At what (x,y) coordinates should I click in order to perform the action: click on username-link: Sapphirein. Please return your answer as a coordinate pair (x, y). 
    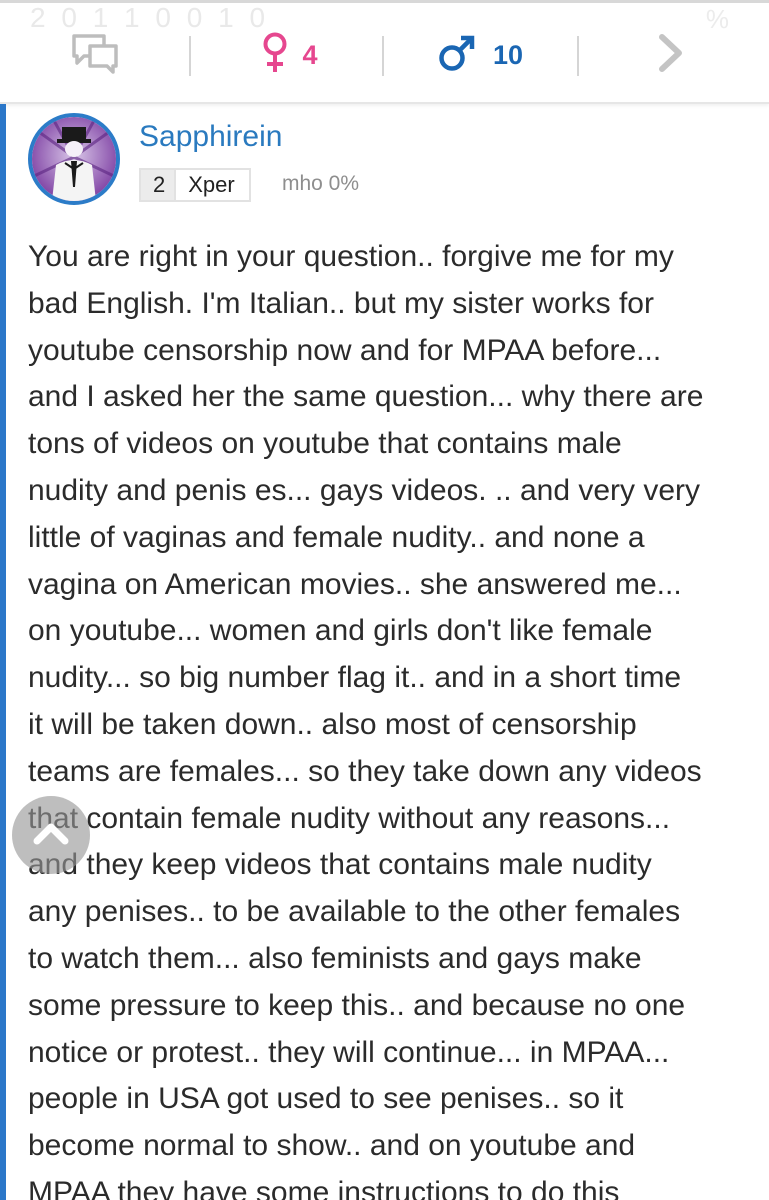
    Looking at the image, I should click on (210, 137).